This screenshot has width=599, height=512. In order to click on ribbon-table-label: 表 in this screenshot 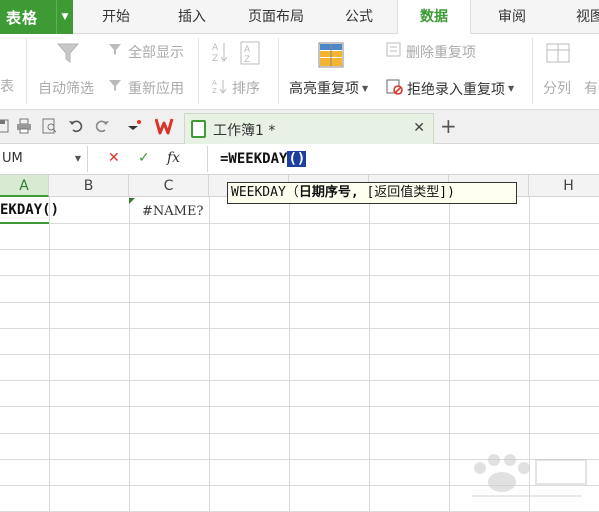, I will do `click(7, 87)`.